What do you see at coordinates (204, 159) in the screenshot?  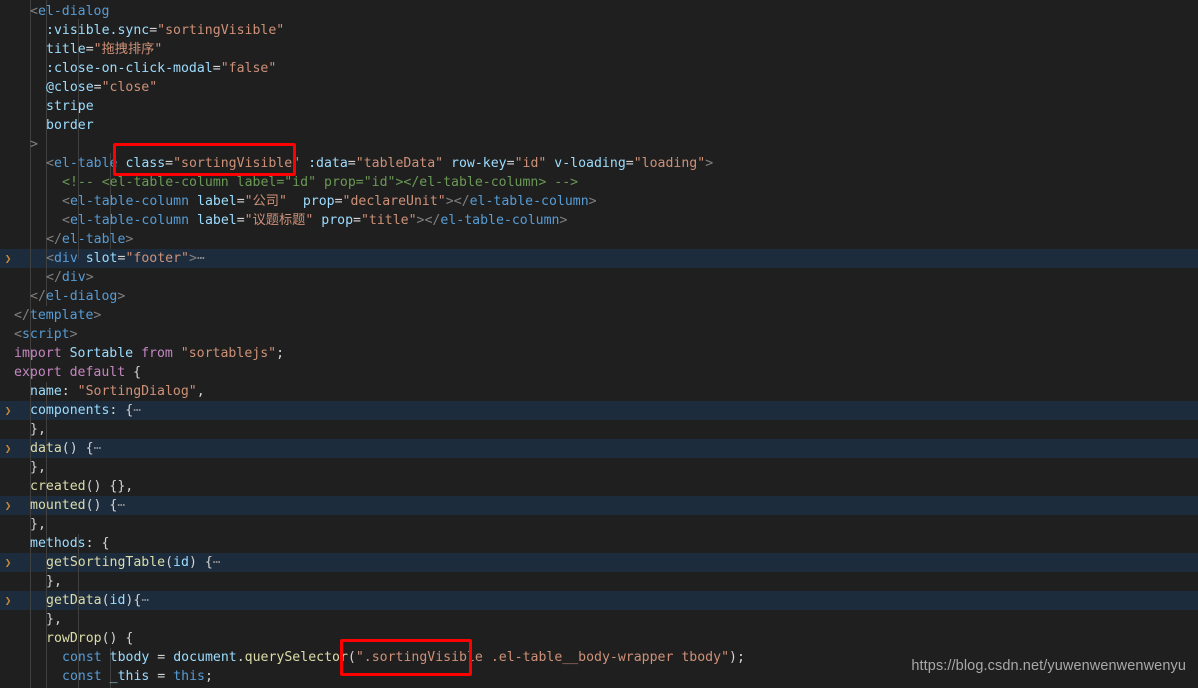 I see `annotation-box-class-attribute` at bounding box center [204, 159].